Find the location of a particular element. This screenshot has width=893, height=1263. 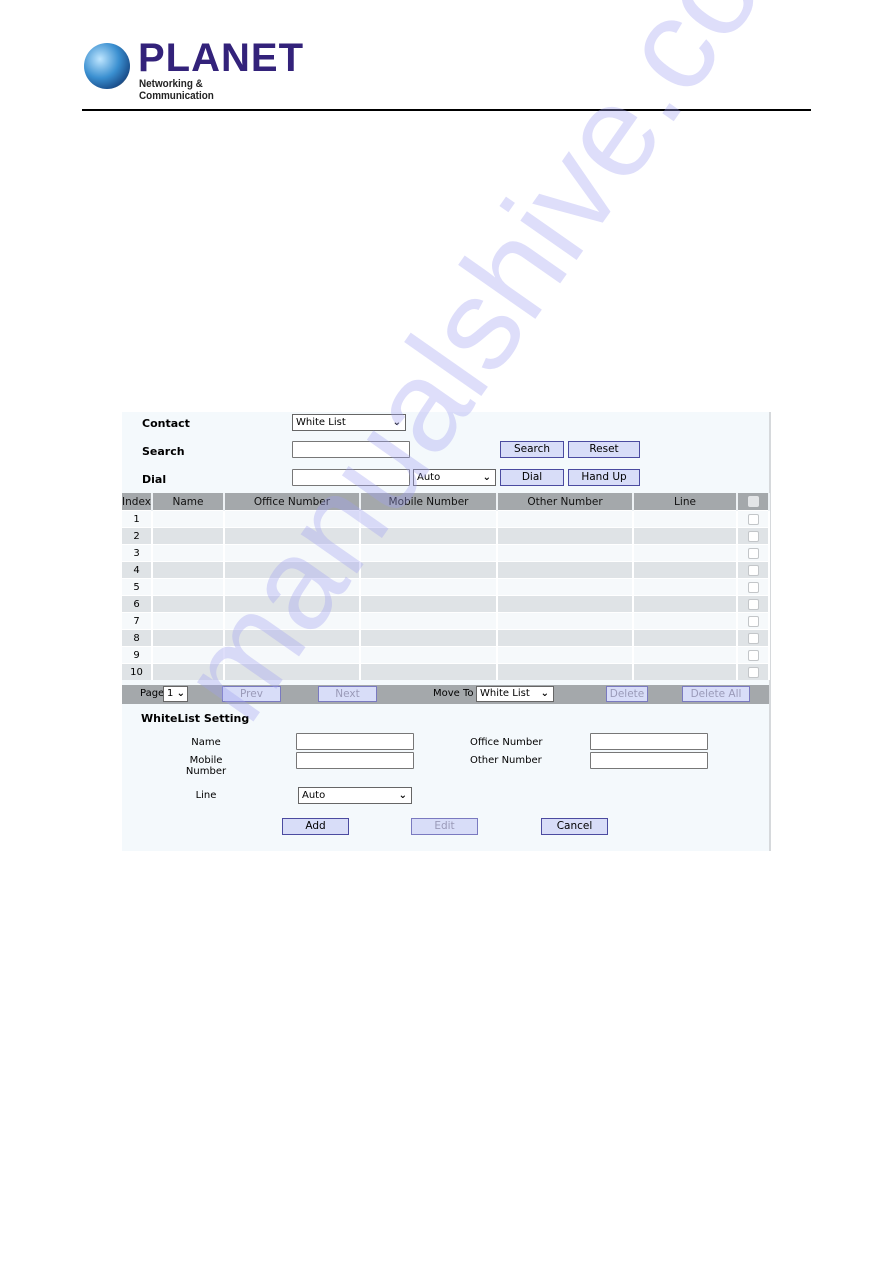

table-row: 4 is located at coordinates (446, 570).